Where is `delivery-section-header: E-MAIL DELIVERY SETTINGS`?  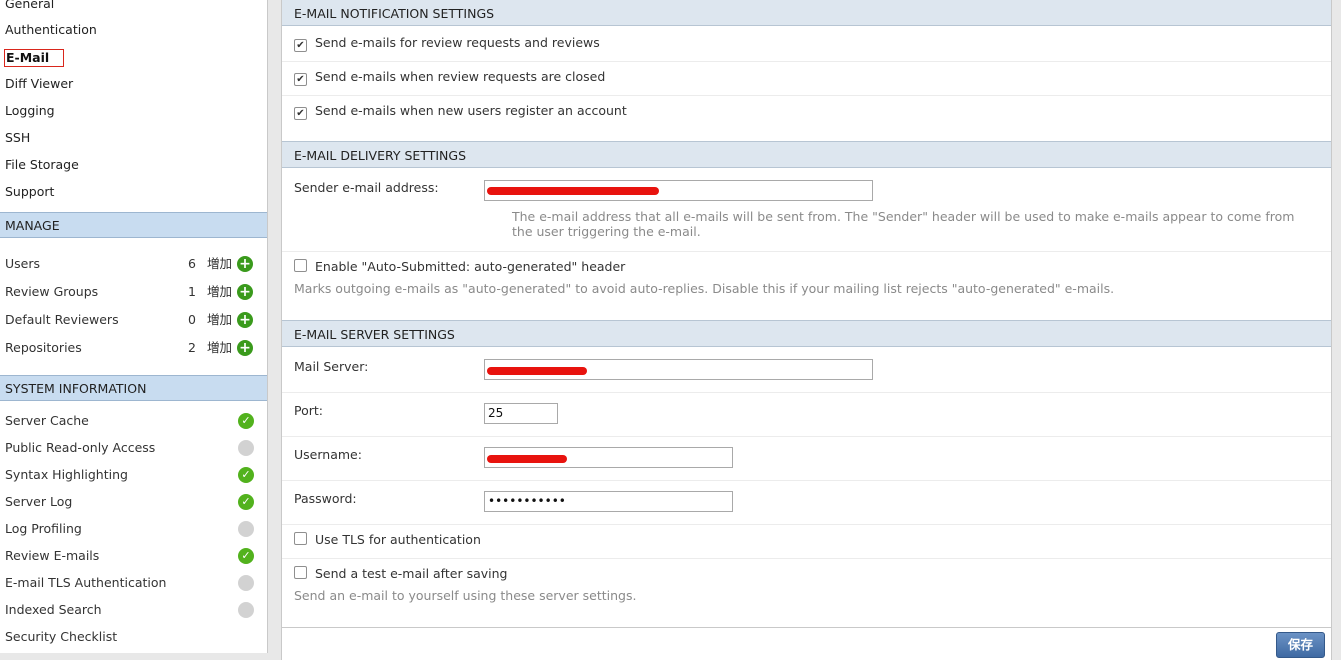 delivery-section-header: E-MAIL DELIVERY SETTINGS is located at coordinates (806, 154).